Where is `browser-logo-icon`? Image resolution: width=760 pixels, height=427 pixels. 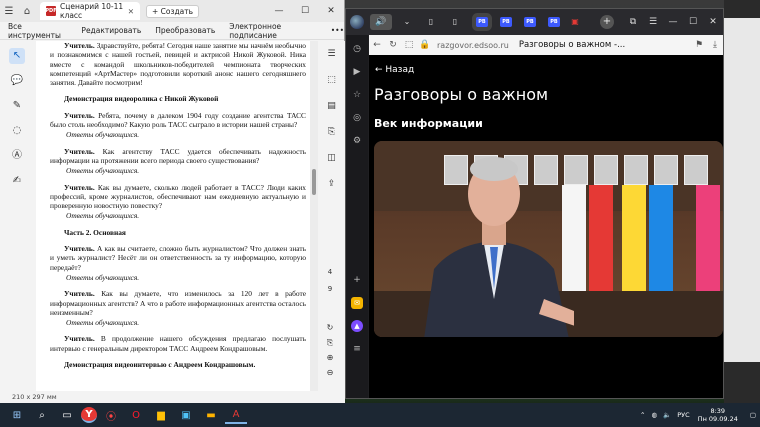 browser-logo-icon is located at coordinates (357, 22).